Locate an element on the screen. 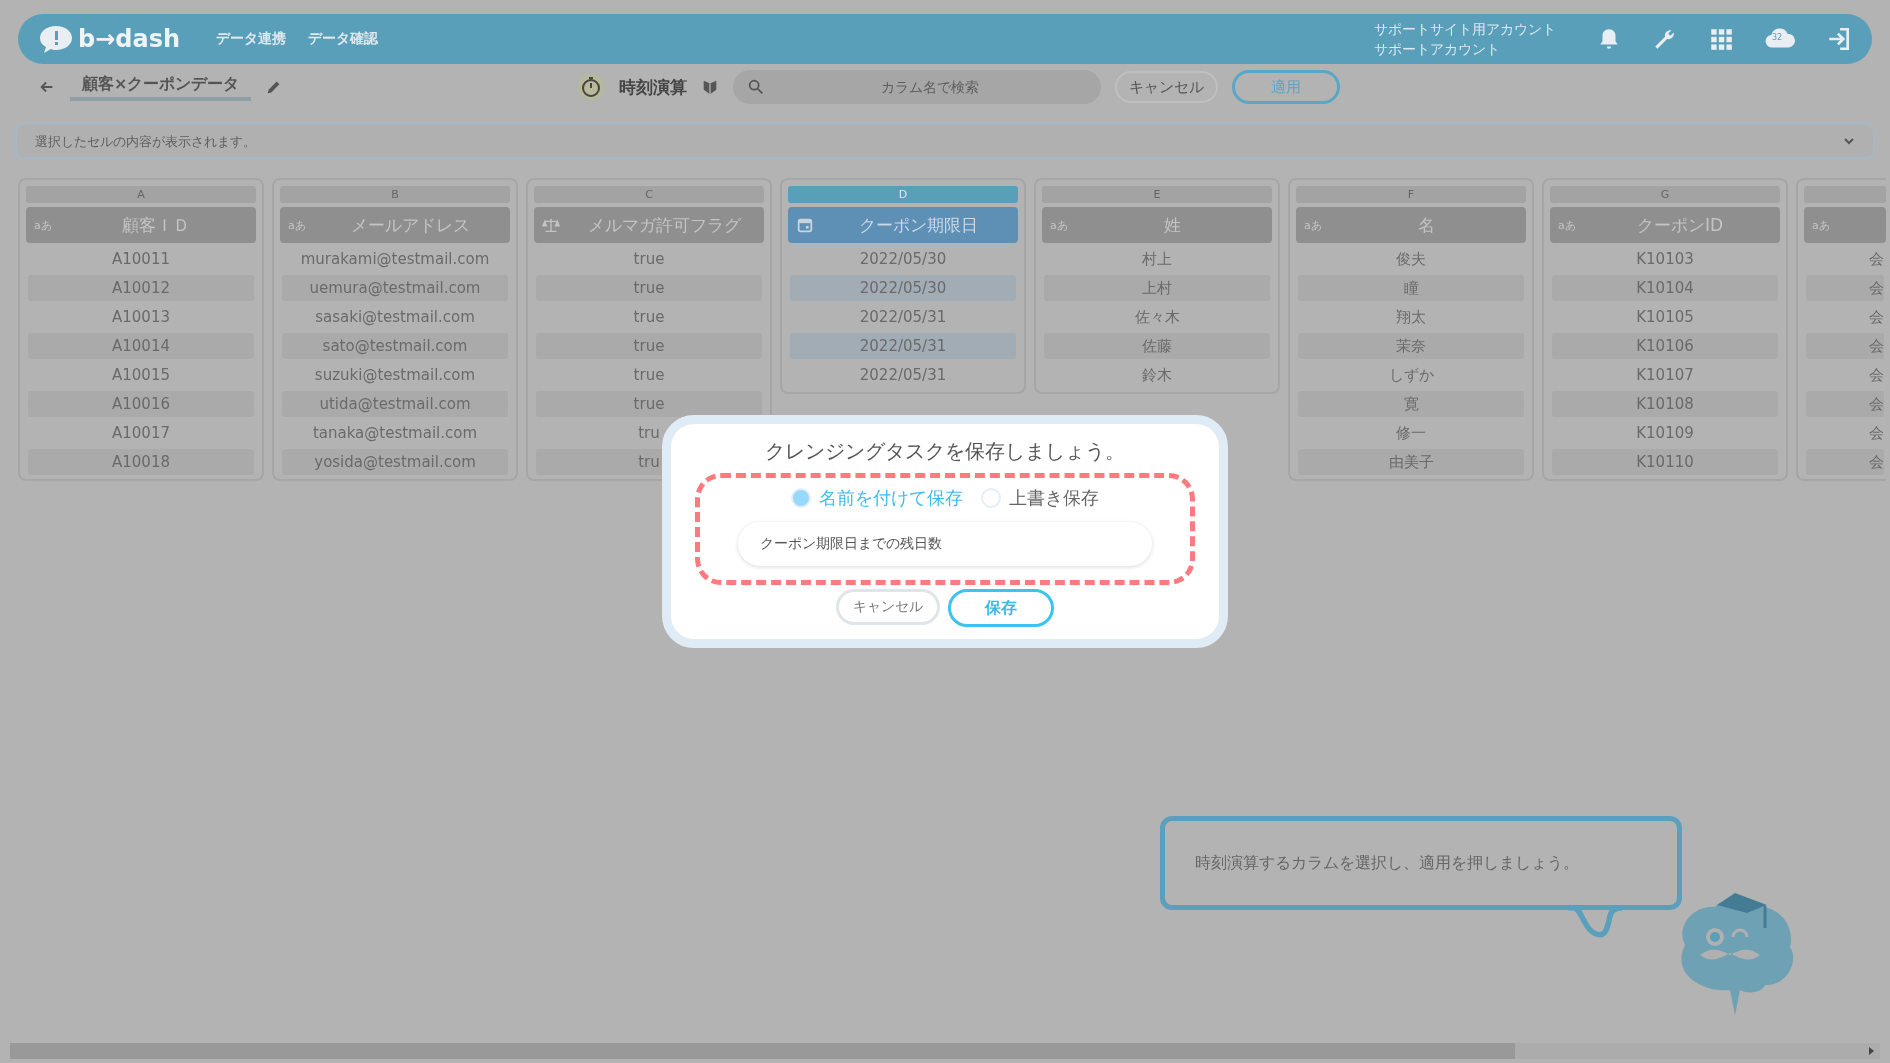 This screenshot has width=1890, height=1063. table-cell-text: 翔太 is located at coordinates (1411, 317).